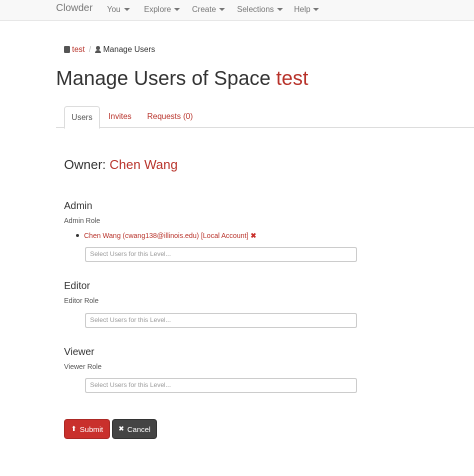 The height and width of the screenshot is (476, 474). I want to click on breadcrumb-space-link: test, so click(78, 49).